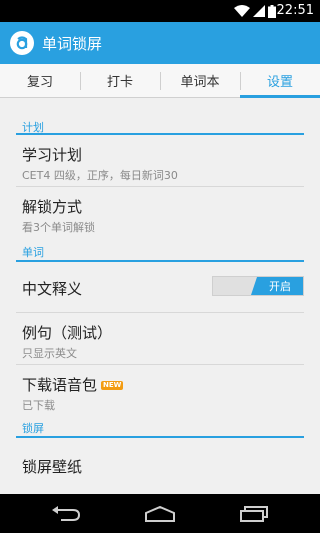 The image size is (320, 533). I want to click on setting-subtitle: 看3个单词解锁, so click(58, 227).